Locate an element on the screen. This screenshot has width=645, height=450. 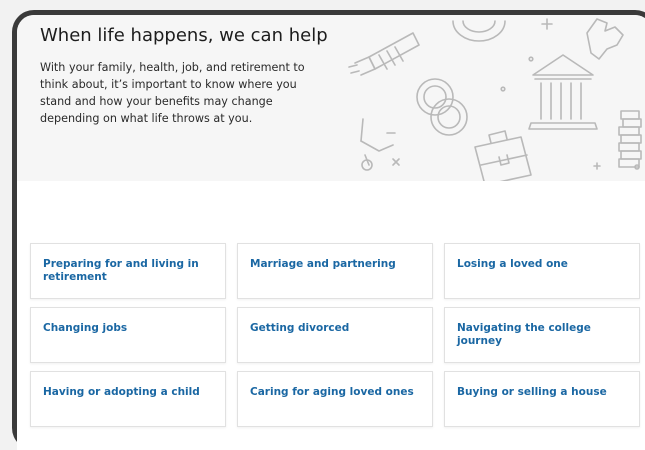
coin-stack-icon is located at coordinates (630, 139).